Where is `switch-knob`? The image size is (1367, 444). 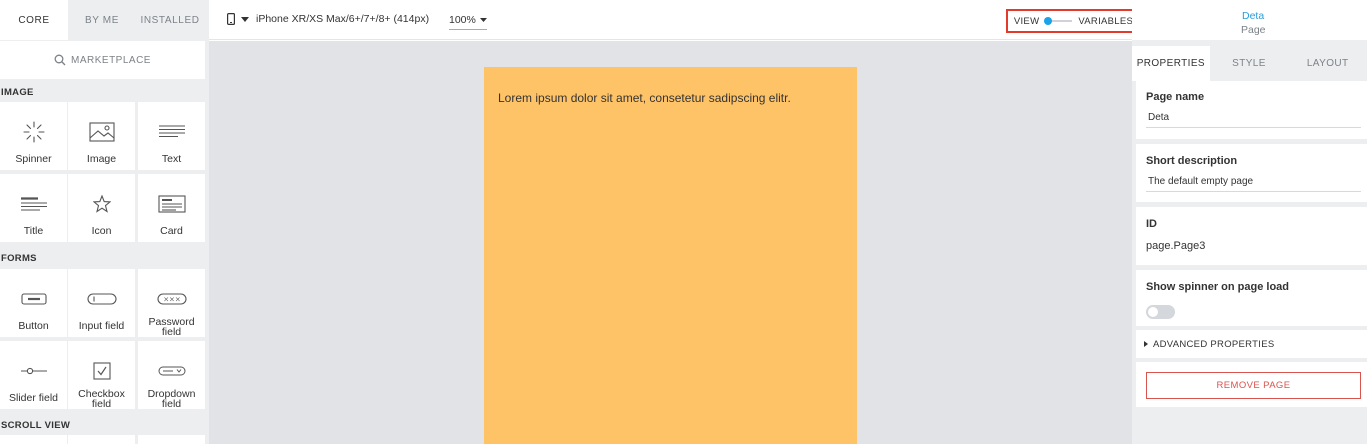
switch-knob is located at coordinates (1153, 312).